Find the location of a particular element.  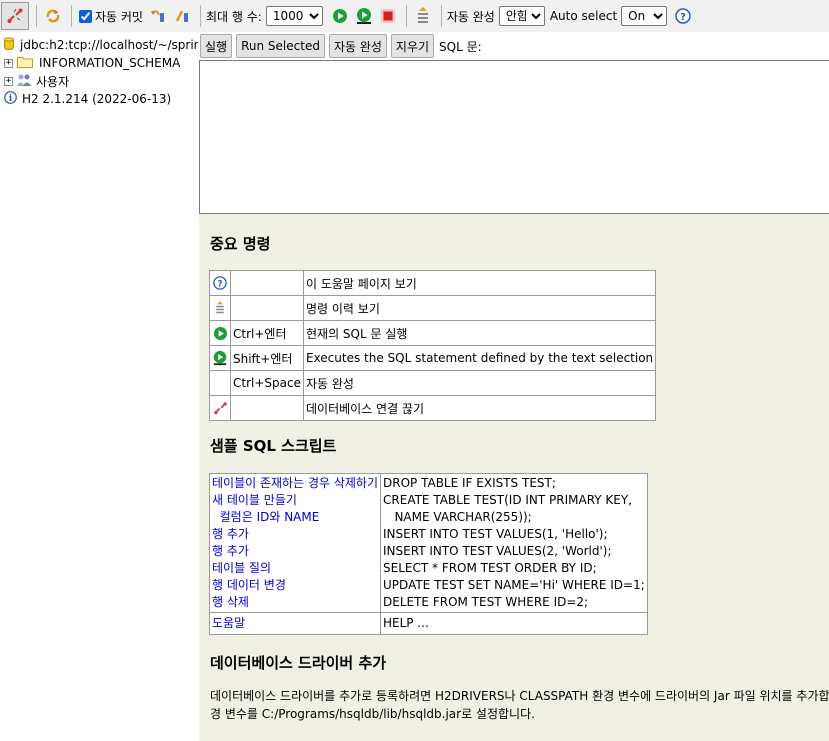

database-icon is located at coordinates (9, 45).